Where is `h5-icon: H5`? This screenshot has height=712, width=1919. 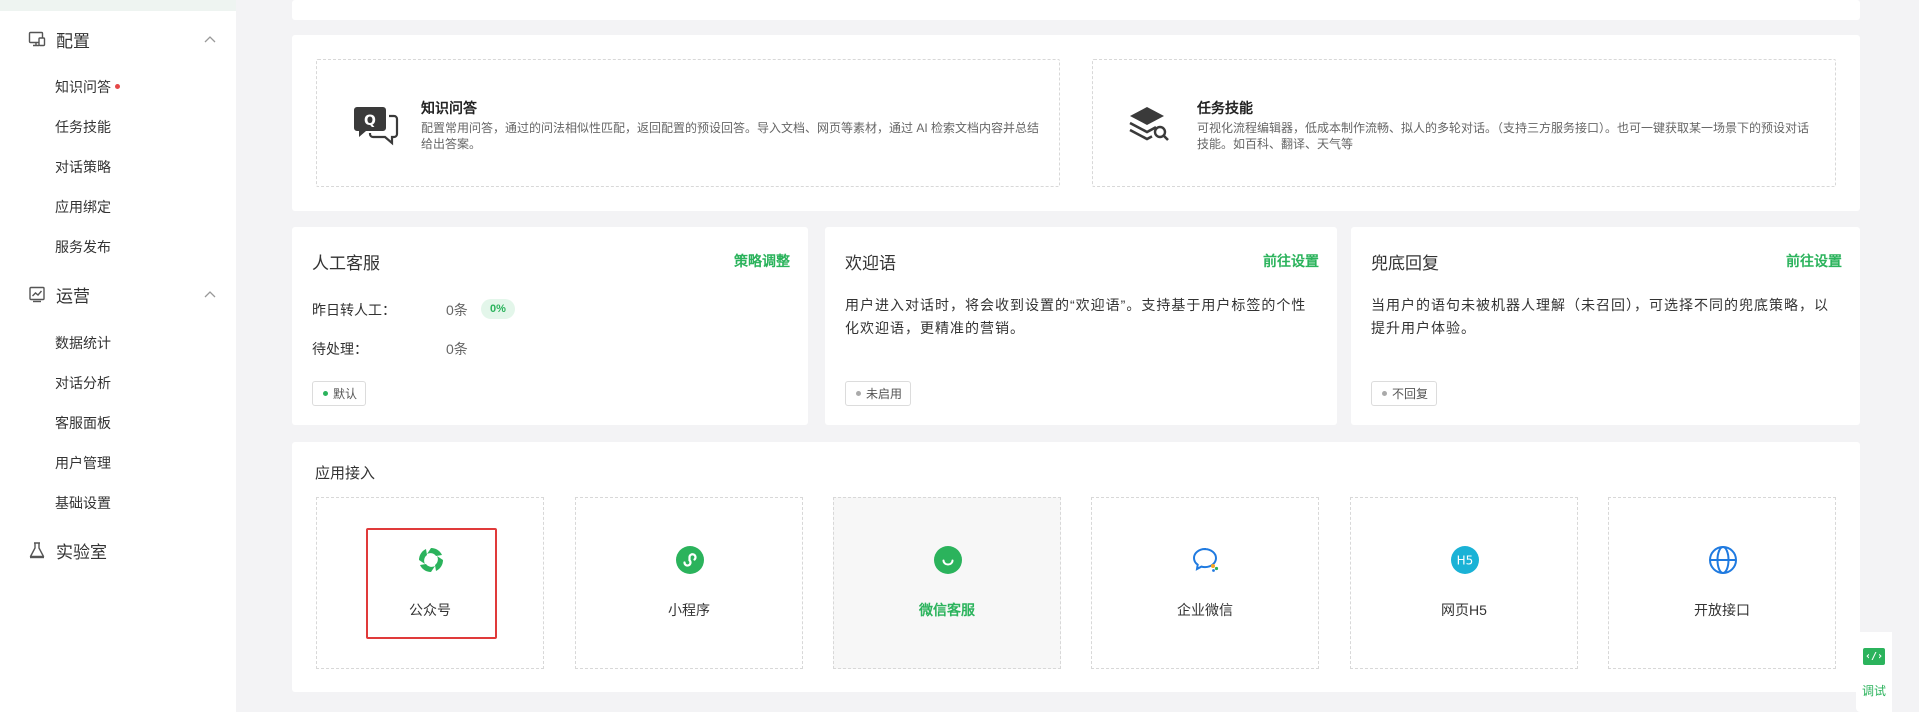
h5-icon: H5 is located at coordinates (1465, 560).